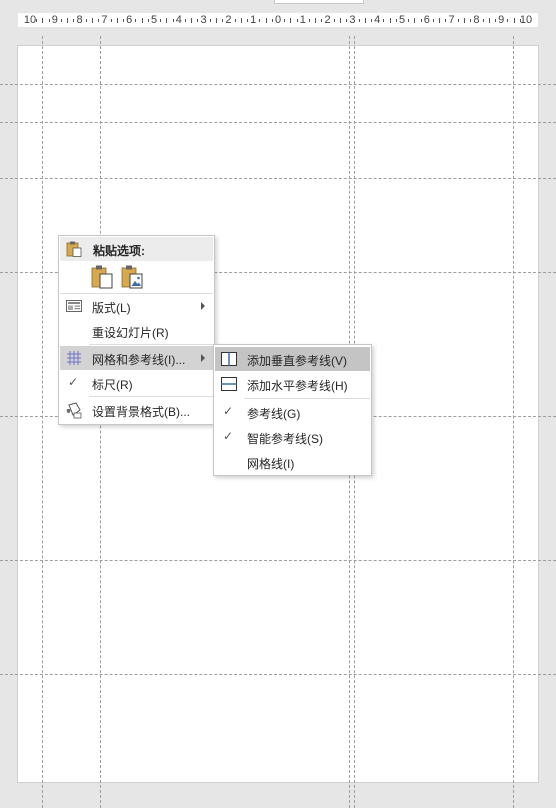 This screenshot has width=556, height=808. What do you see at coordinates (136, 306) in the screenshot?
I see `menu-item-layout: 版式(L)` at bounding box center [136, 306].